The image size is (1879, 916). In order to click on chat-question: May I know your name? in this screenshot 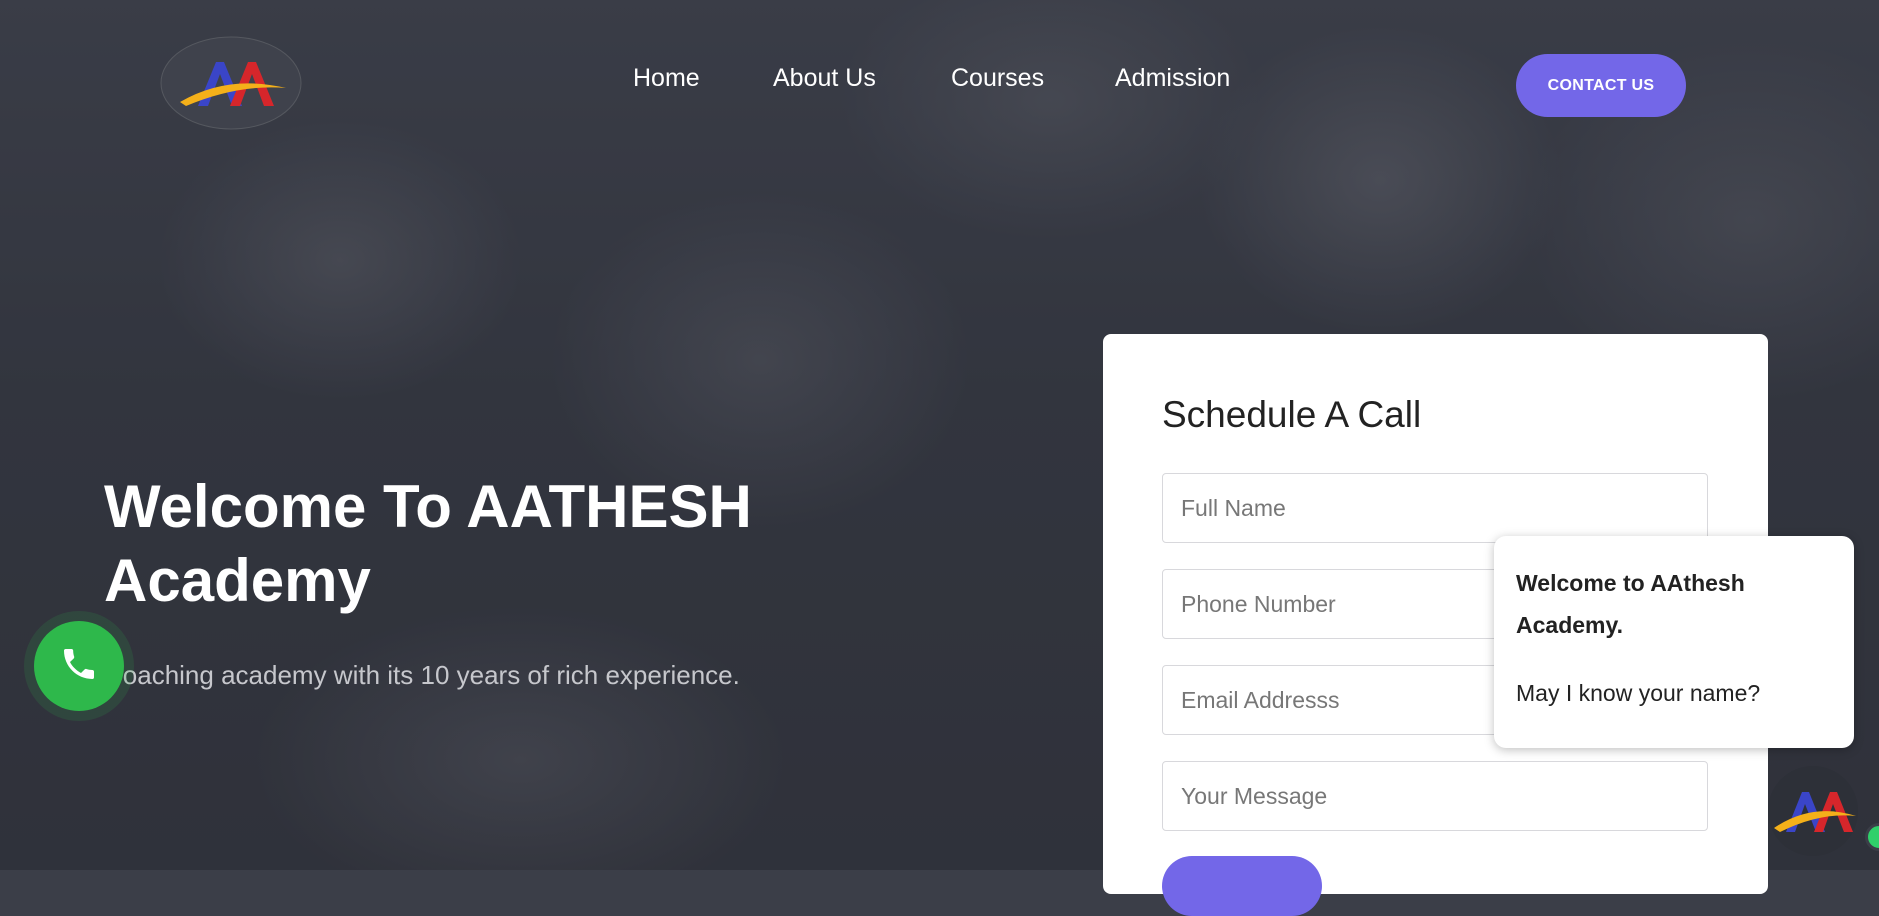, I will do `click(1638, 693)`.